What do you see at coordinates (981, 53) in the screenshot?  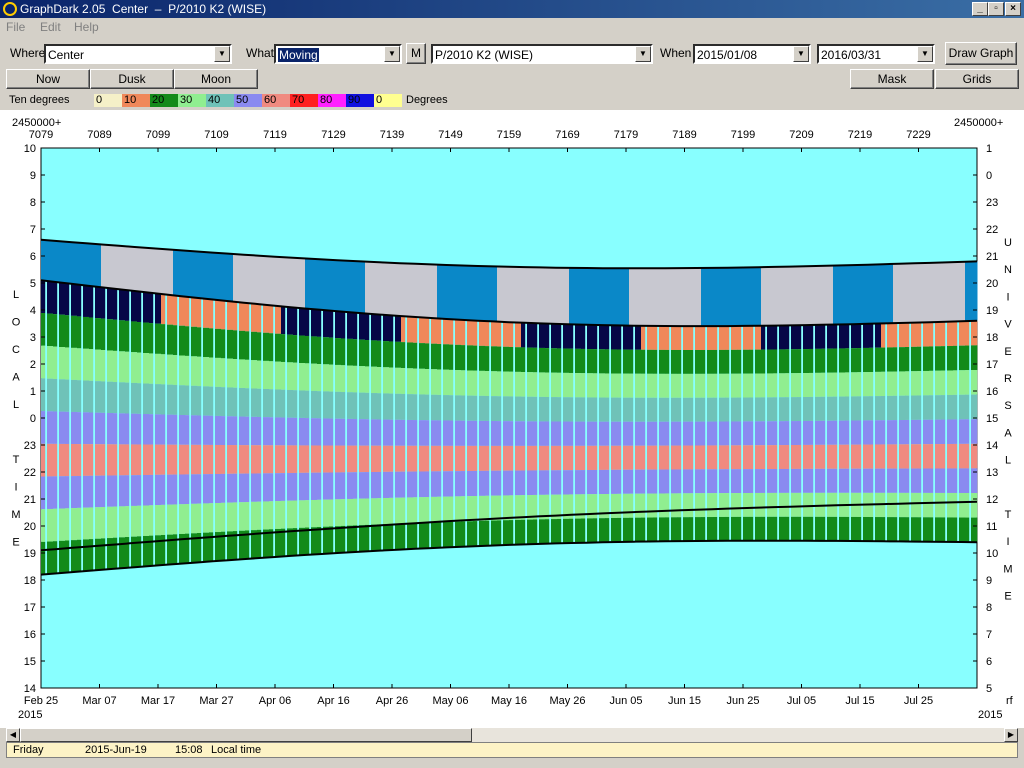 I see `draw-graph-button: Draw Graph` at bounding box center [981, 53].